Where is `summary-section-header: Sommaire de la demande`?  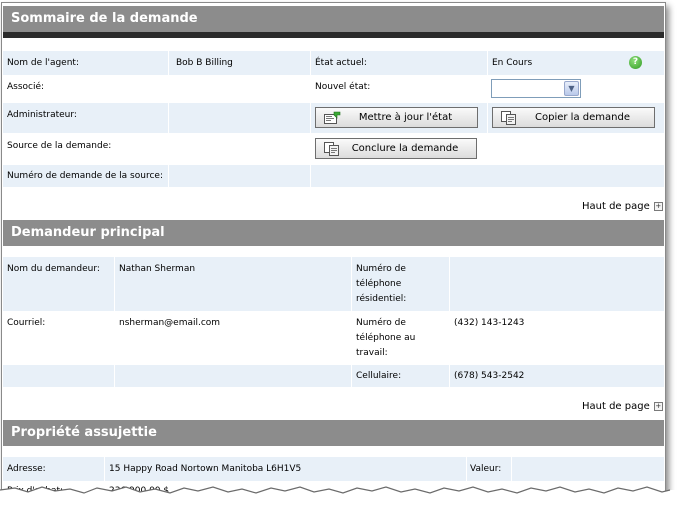 summary-section-header: Sommaire de la demande is located at coordinates (333, 19).